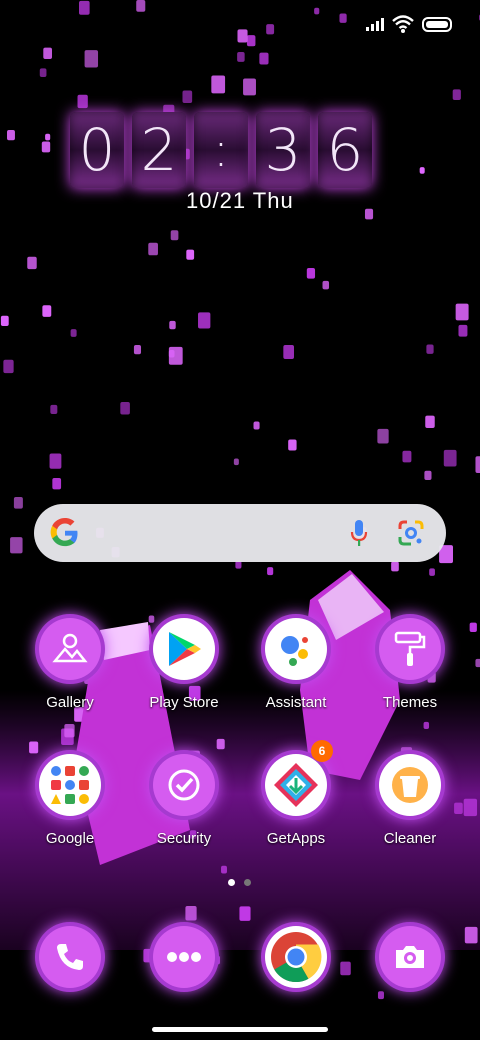  I want to click on app-label: Themes, so click(410, 702).